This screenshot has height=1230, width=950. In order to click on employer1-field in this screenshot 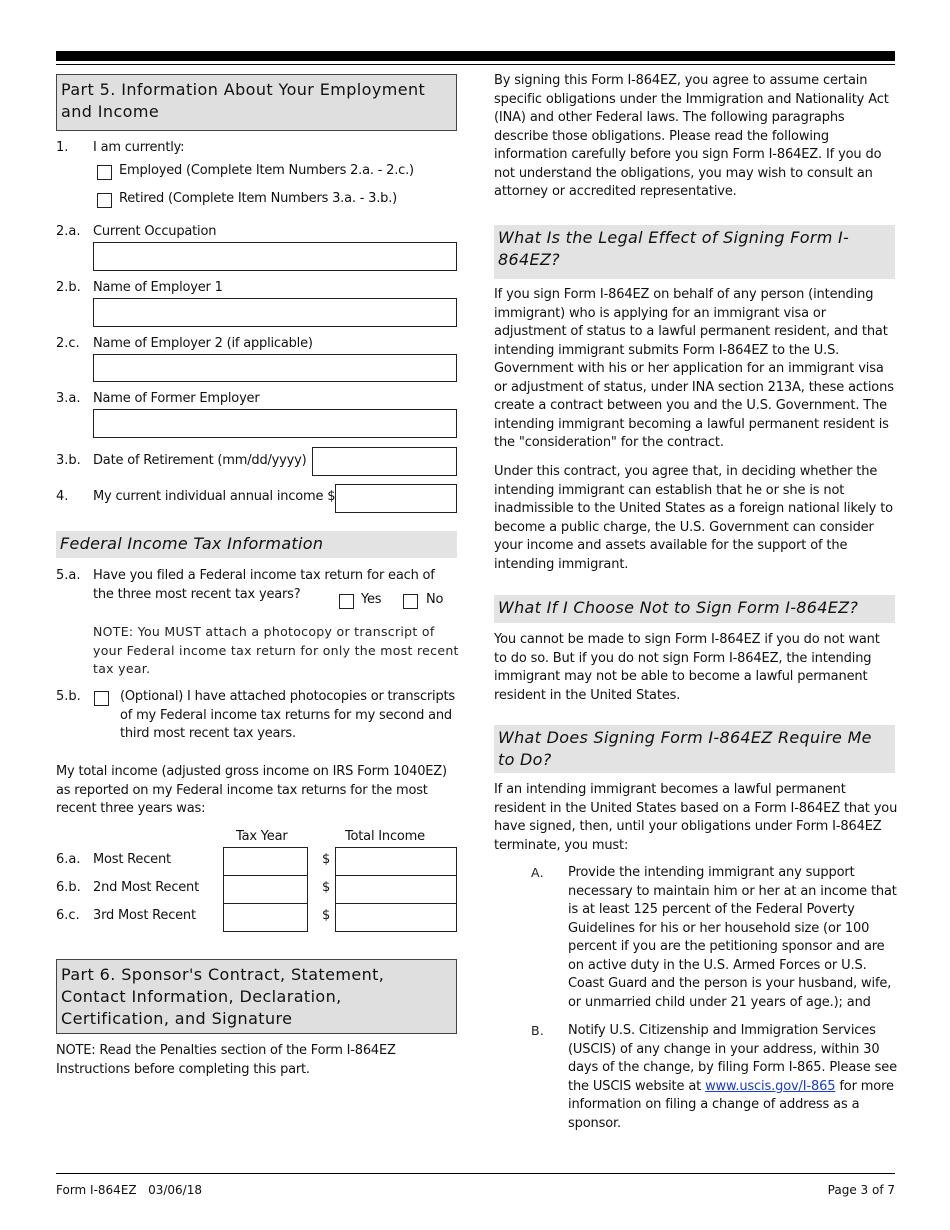, I will do `click(275, 312)`.